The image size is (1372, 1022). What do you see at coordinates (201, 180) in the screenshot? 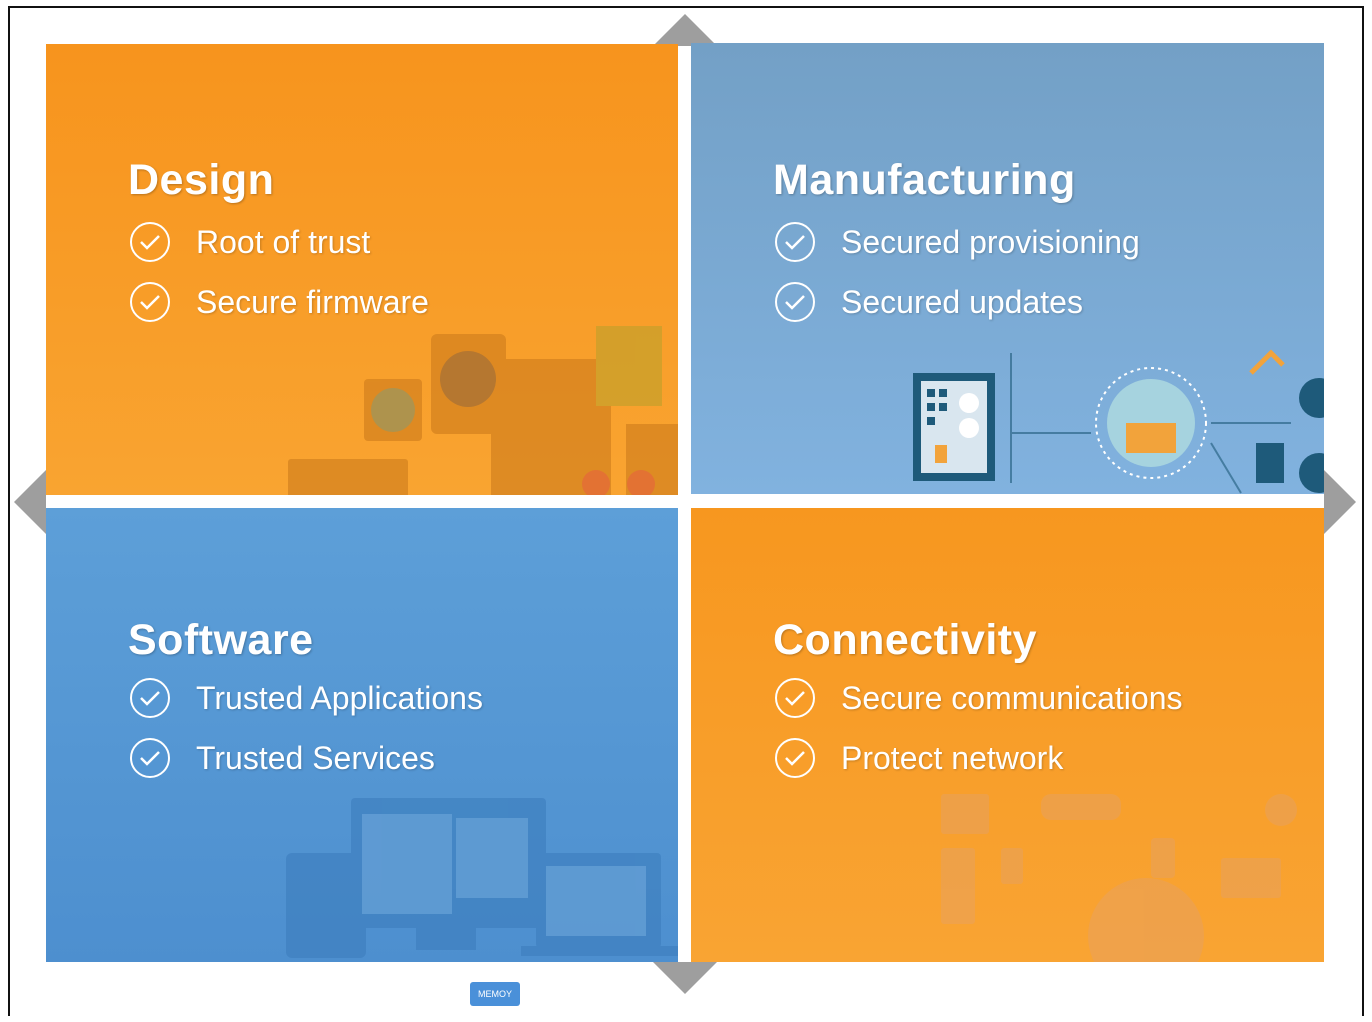
I see `quadrant-title: Design` at bounding box center [201, 180].